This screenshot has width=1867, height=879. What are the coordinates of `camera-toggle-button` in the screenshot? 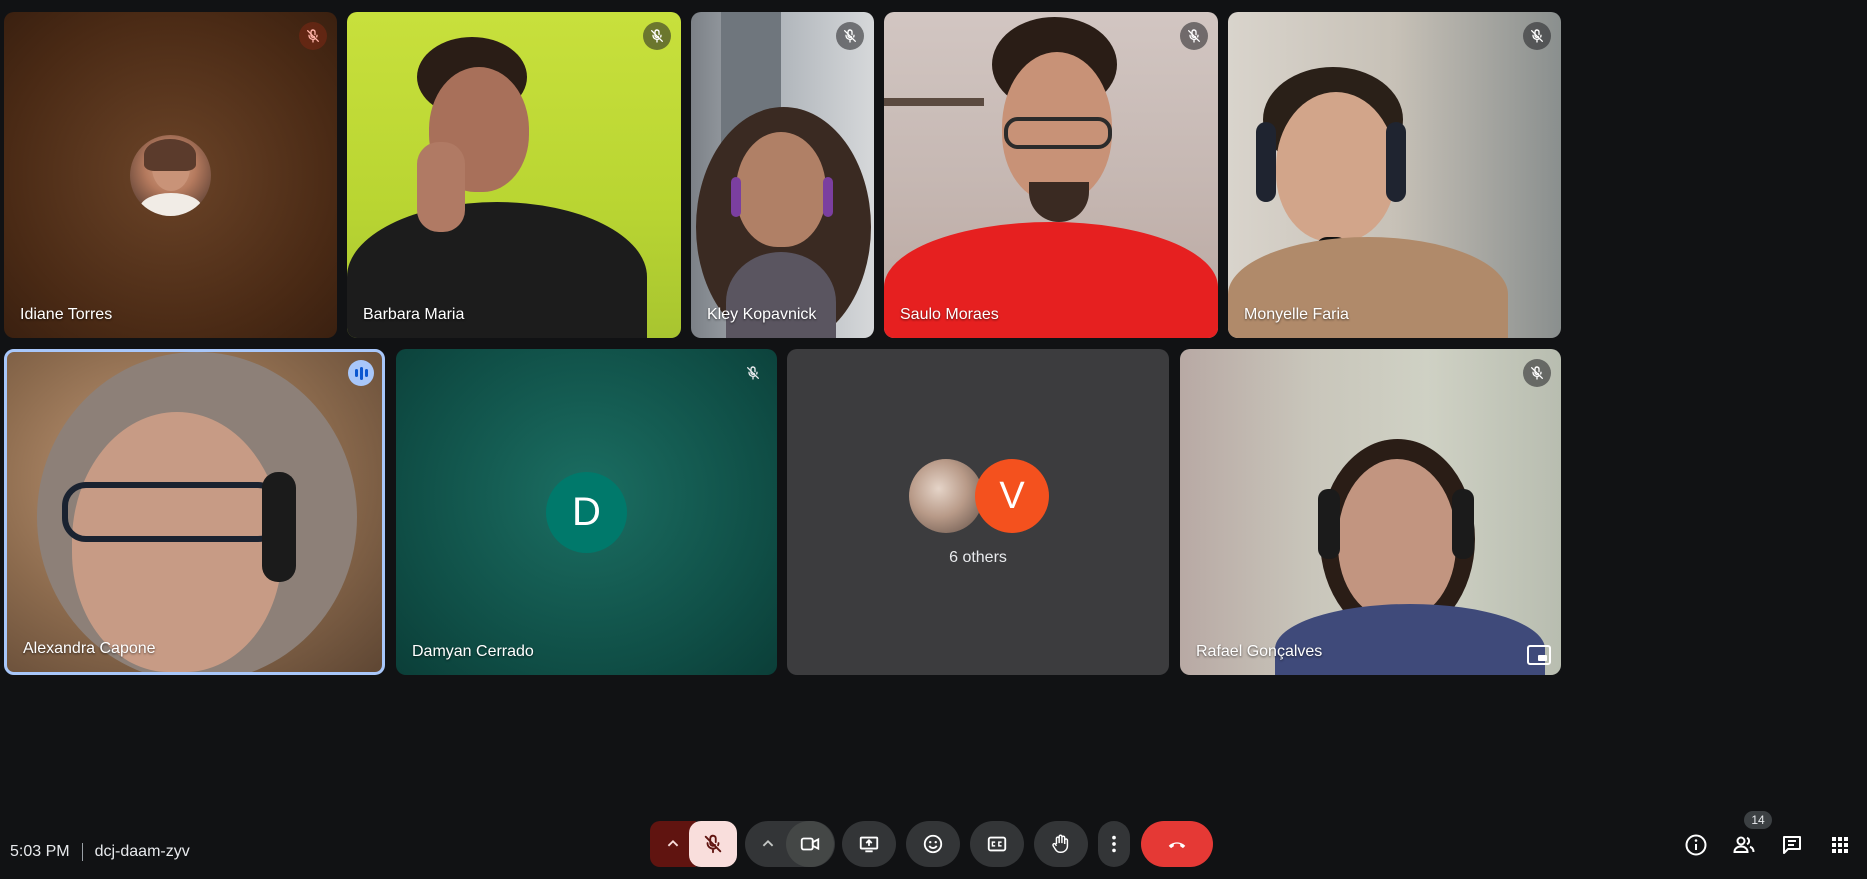 It's located at (810, 844).